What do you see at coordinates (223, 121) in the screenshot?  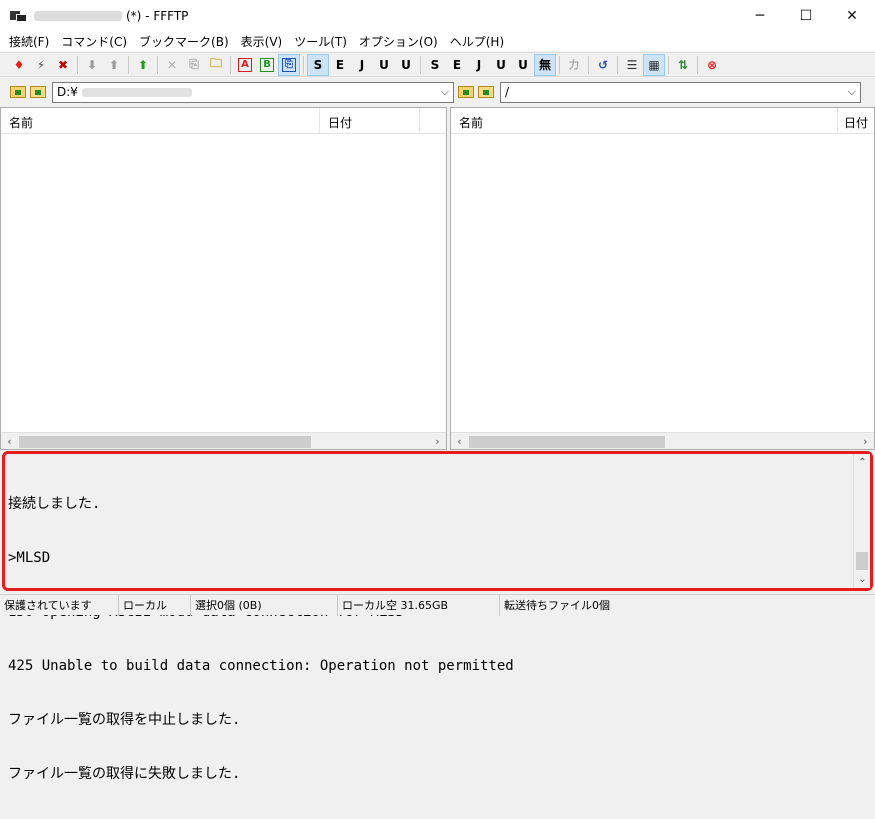 I see `local-list-header: 名前 日付` at bounding box center [223, 121].